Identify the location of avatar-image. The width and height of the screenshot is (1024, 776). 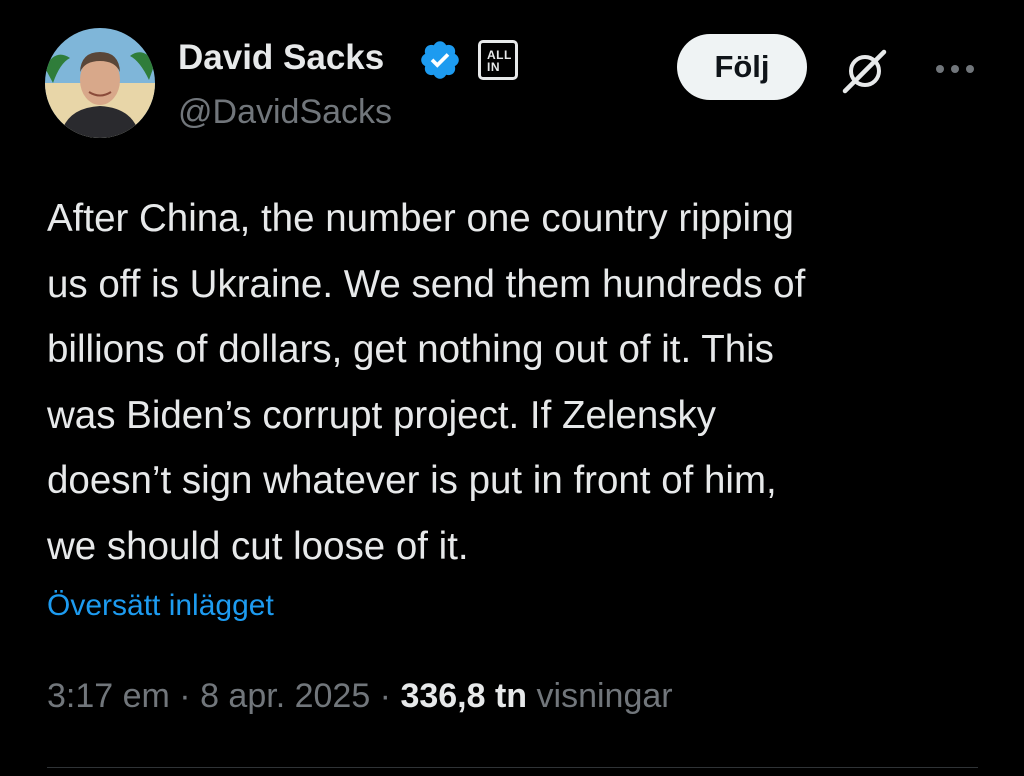
(100, 83).